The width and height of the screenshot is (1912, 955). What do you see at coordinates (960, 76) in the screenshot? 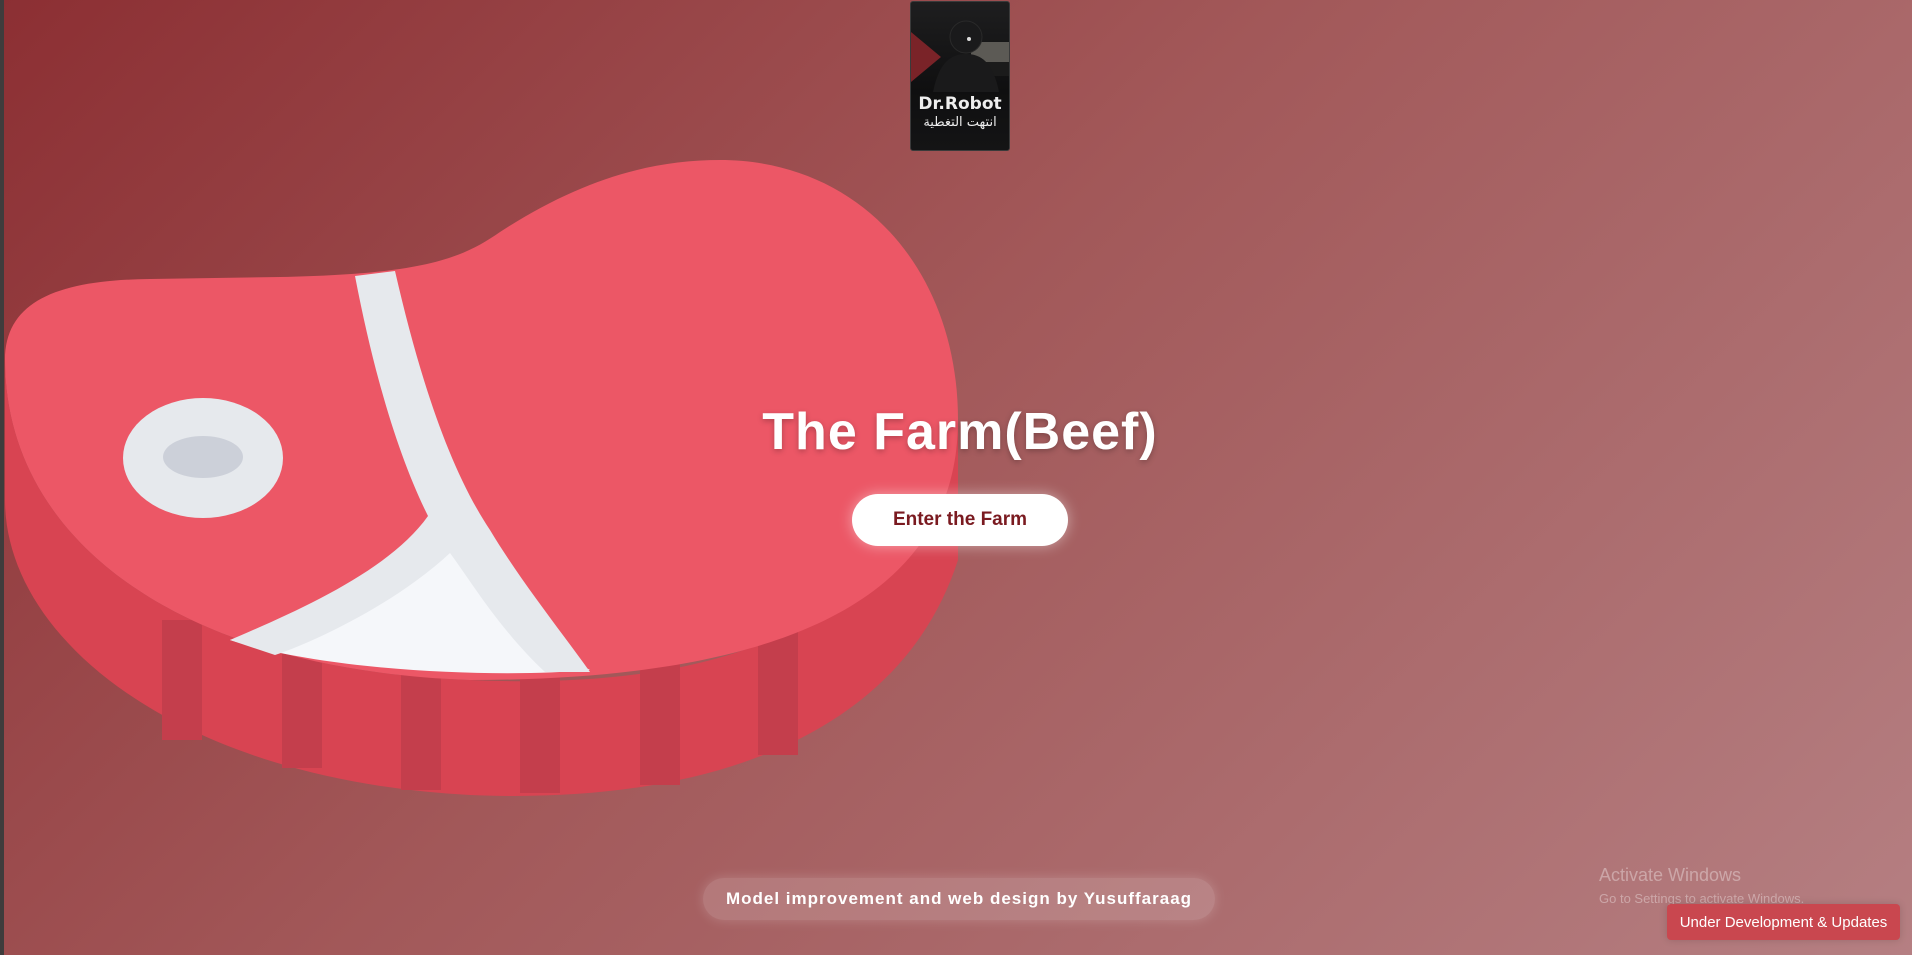
I see `dr-robot-logo: Dr.Robot انتهت التغطية` at bounding box center [960, 76].